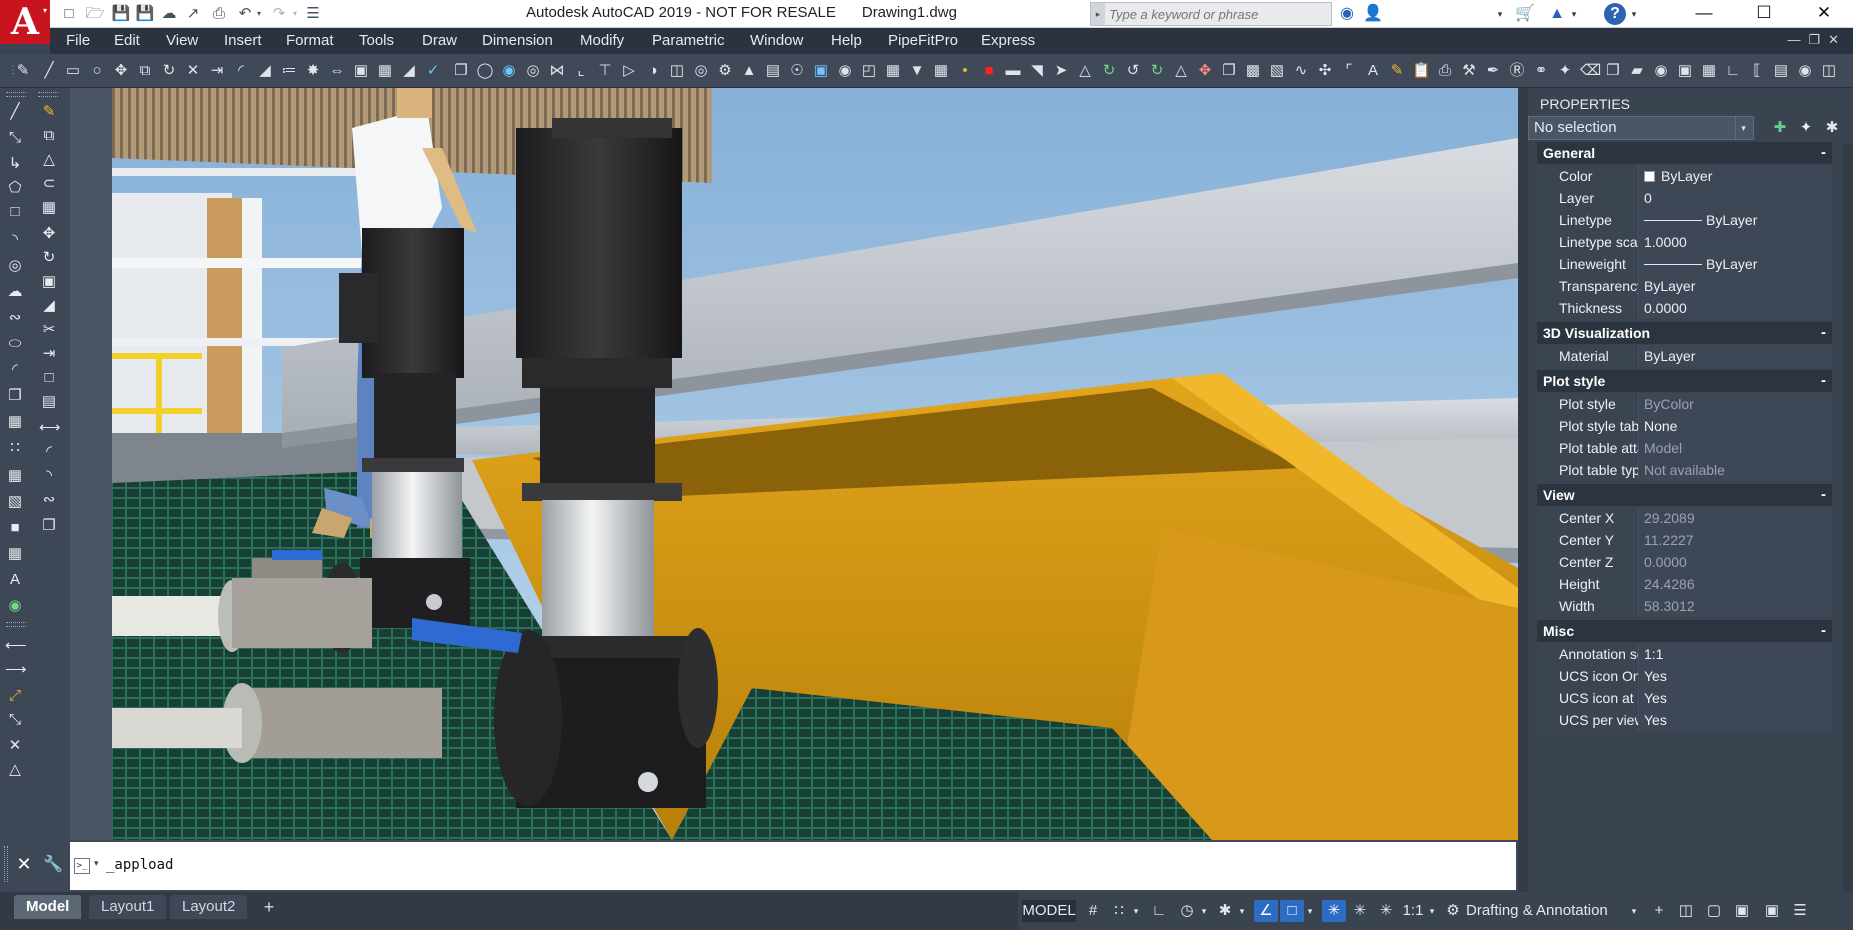 The width and height of the screenshot is (1853, 930). I want to click on polar-tracking-icon: ◷, so click(1187, 911).